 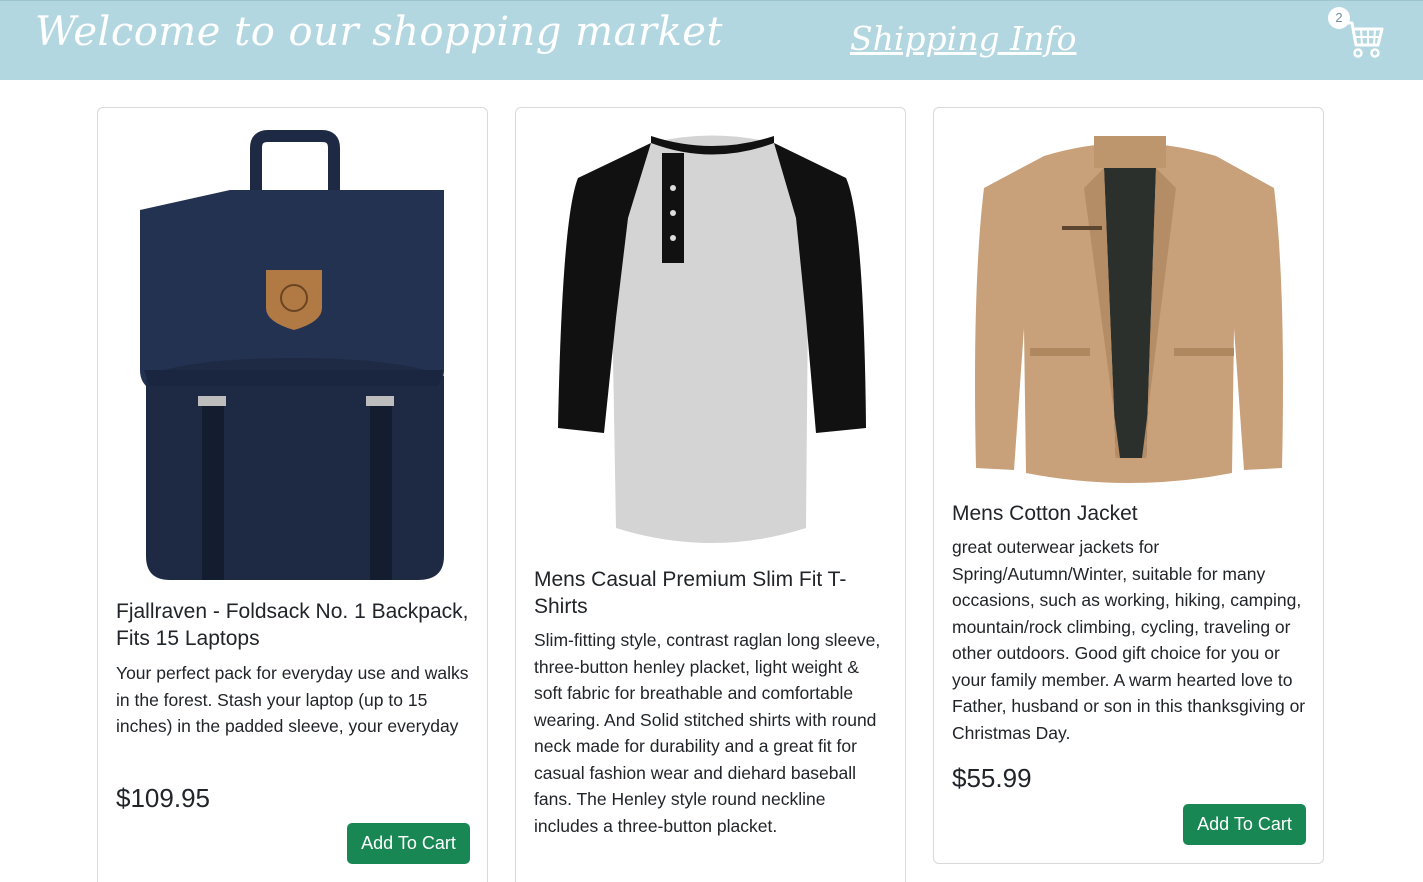 What do you see at coordinates (1129, 309) in the screenshot?
I see `product-image-jacket` at bounding box center [1129, 309].